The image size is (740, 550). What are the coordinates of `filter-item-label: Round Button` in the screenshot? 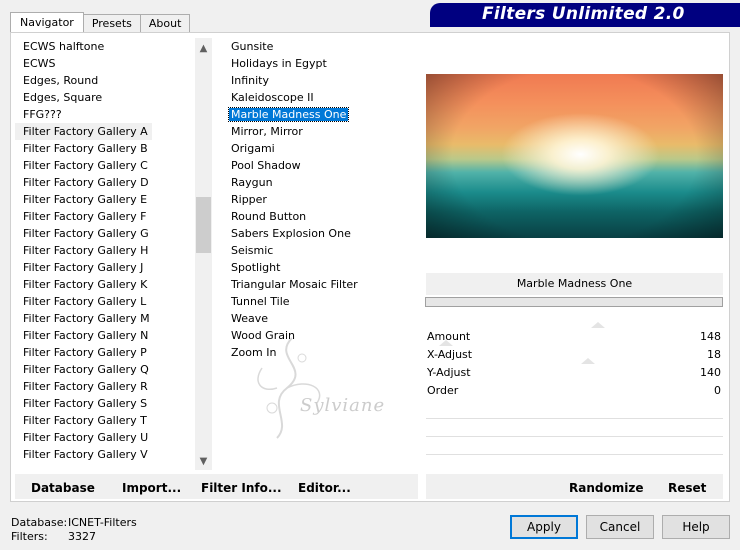 It's located at (269, 216).